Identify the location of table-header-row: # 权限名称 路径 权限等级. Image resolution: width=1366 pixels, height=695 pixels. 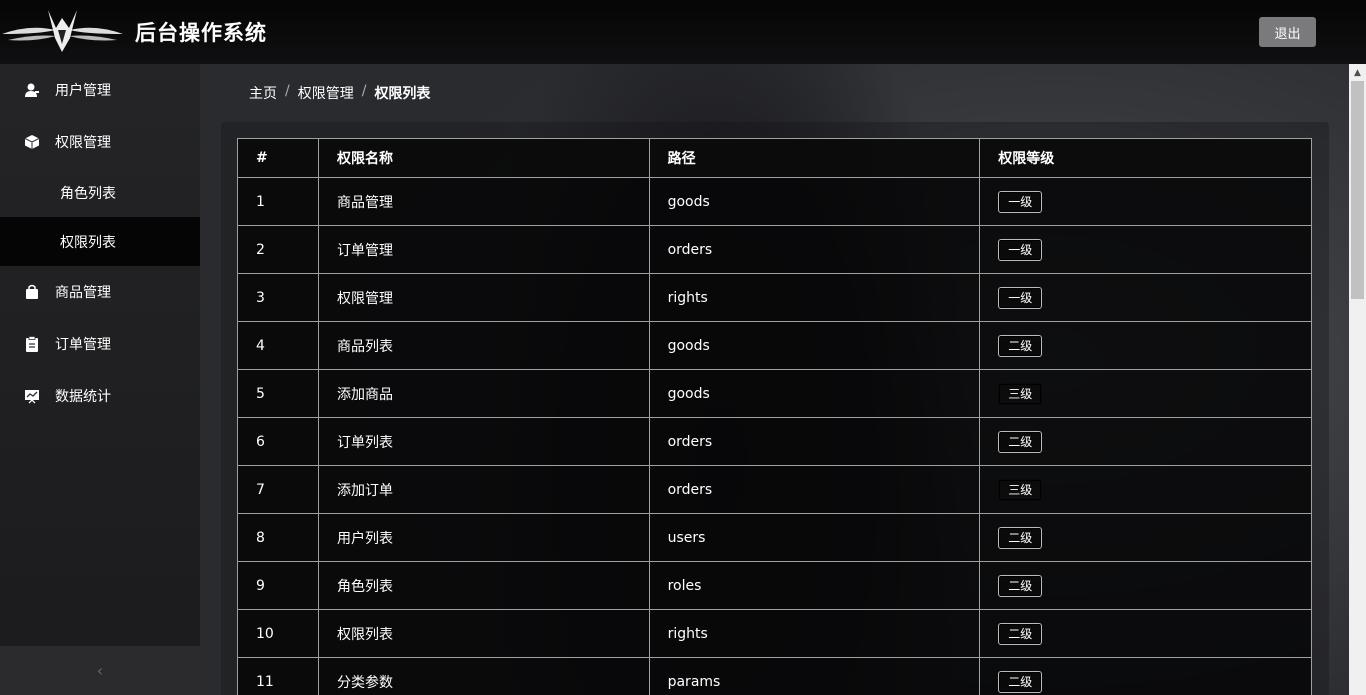
(774, 158).